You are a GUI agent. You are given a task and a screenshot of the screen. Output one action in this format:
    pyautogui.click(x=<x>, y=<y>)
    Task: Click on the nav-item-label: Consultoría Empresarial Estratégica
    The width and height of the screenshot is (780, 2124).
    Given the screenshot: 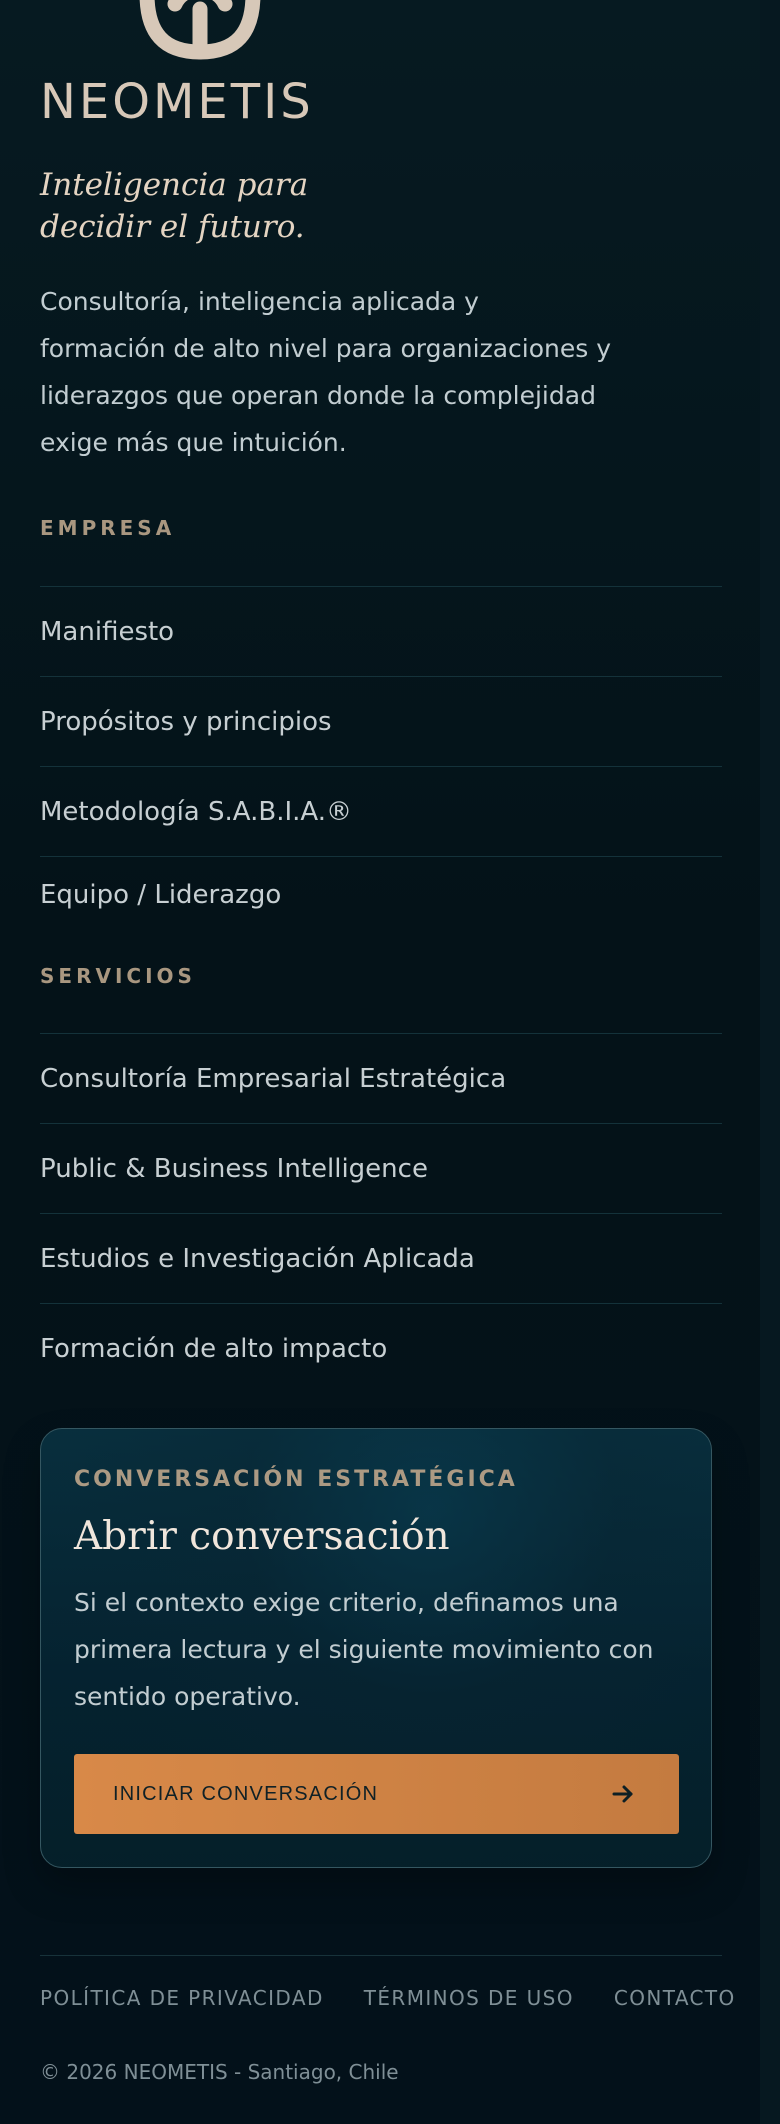 What is the action you would take?
    pyautogui.click(x=273, y=1078)
    